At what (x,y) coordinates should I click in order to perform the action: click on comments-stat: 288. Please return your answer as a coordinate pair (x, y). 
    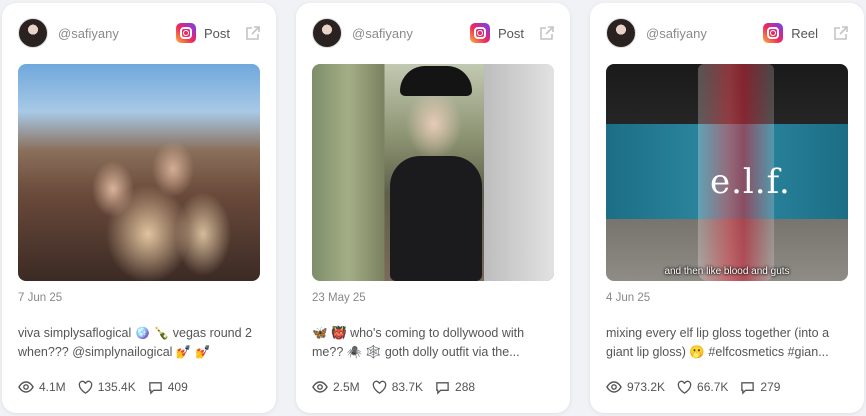
    Looking at the image, I should click on (455, 387).